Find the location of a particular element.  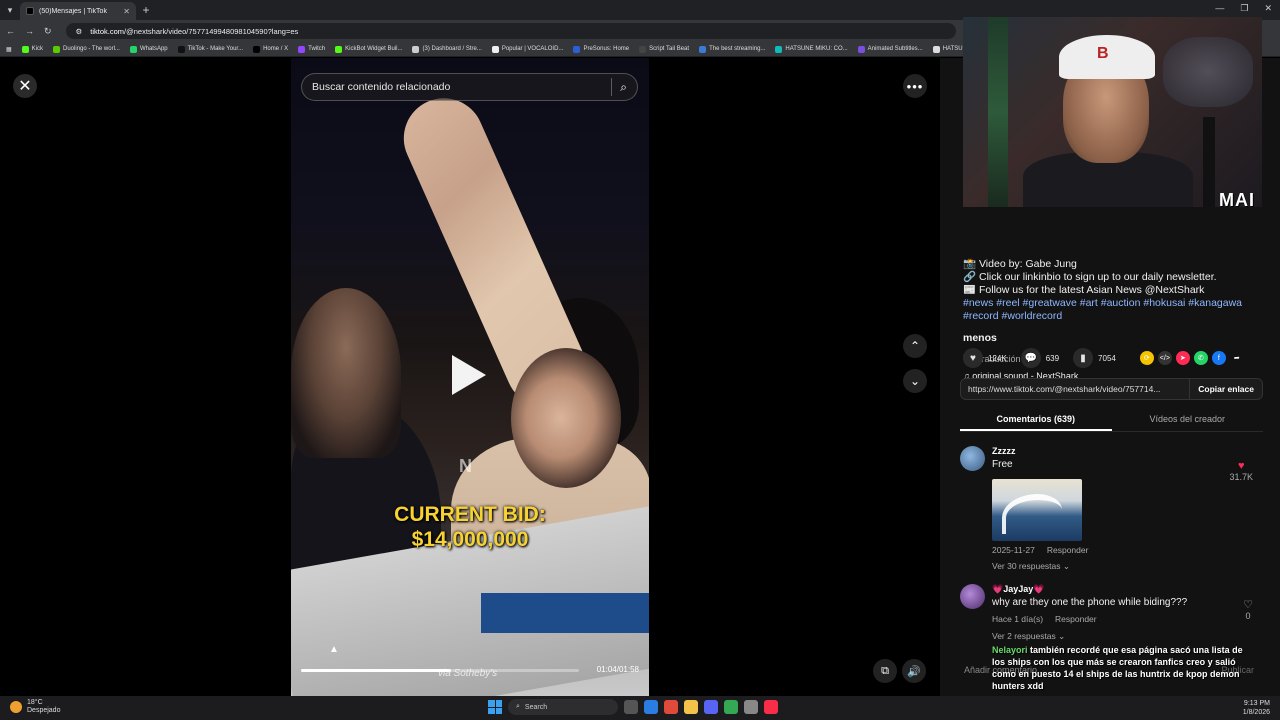

heart-filled-icon: ♥ is located at coordinates (1241, 466).